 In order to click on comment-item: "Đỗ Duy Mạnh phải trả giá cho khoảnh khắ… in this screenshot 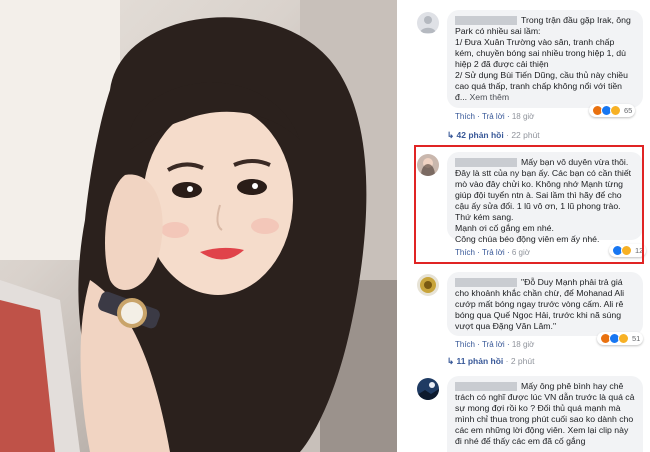, I will do `click(532, 320)`.